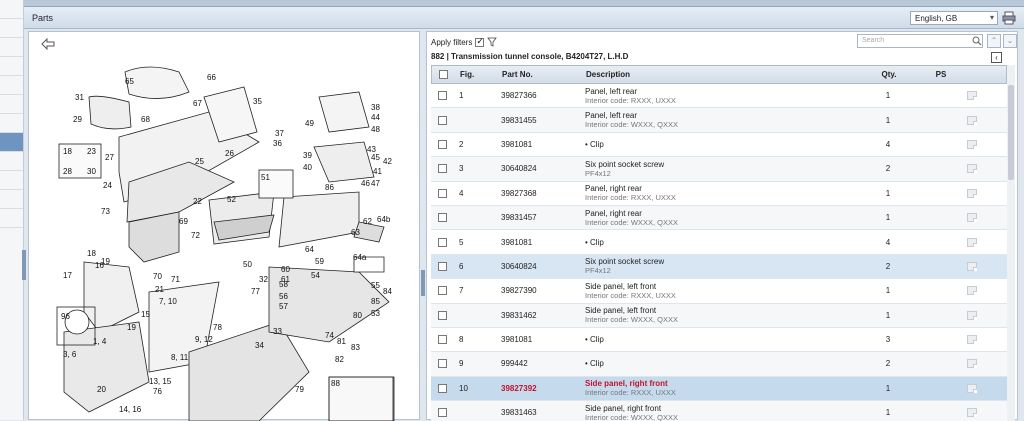  Describe the element at coordinates (719, 145) in the screenshot. I see `table-row: 2 3981081 • Clip 4` at that location.